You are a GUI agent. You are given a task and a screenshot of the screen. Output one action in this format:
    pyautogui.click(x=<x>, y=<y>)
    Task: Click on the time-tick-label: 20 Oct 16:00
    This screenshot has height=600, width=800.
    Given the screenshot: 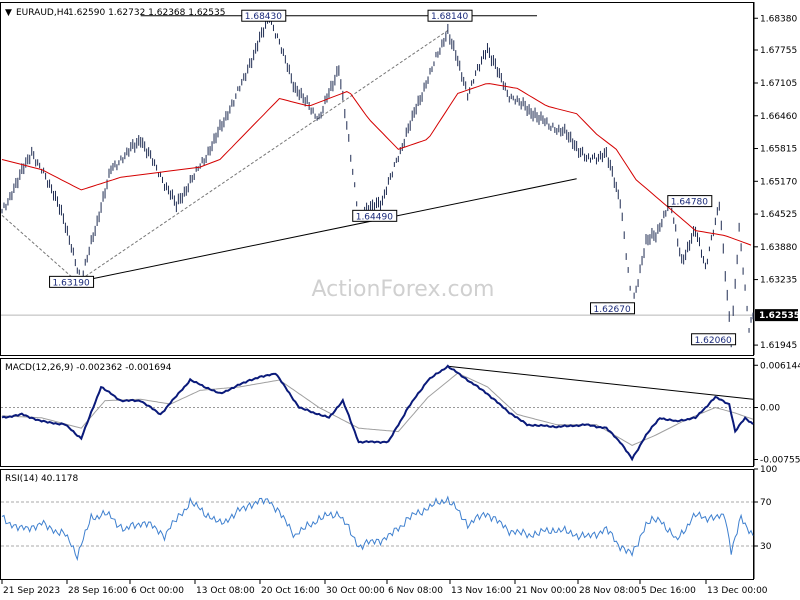 What is the action you would take?
    pyautogui.click(x=290, y=591)
    